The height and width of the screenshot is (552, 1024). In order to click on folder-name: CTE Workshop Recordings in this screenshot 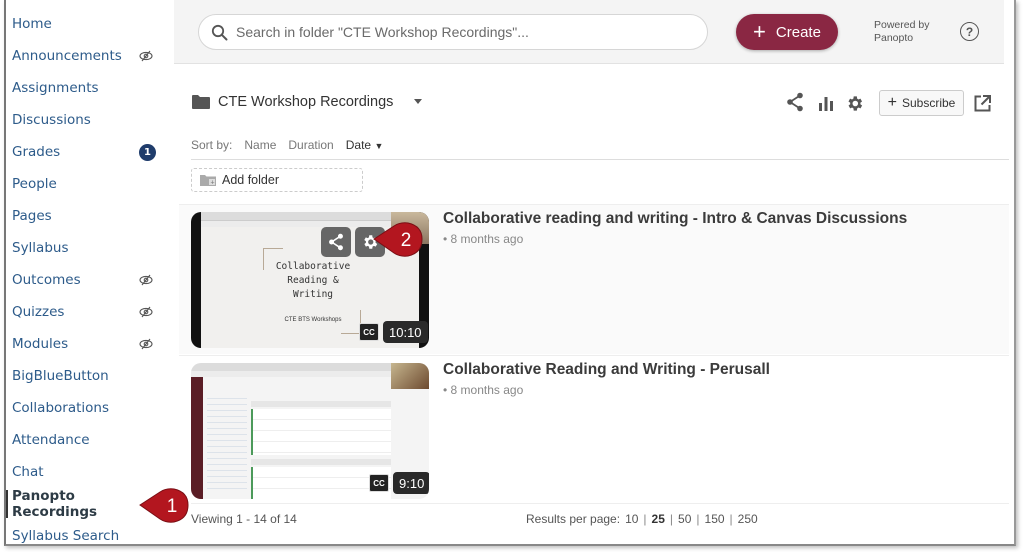, I will do `click(306, 102)`.